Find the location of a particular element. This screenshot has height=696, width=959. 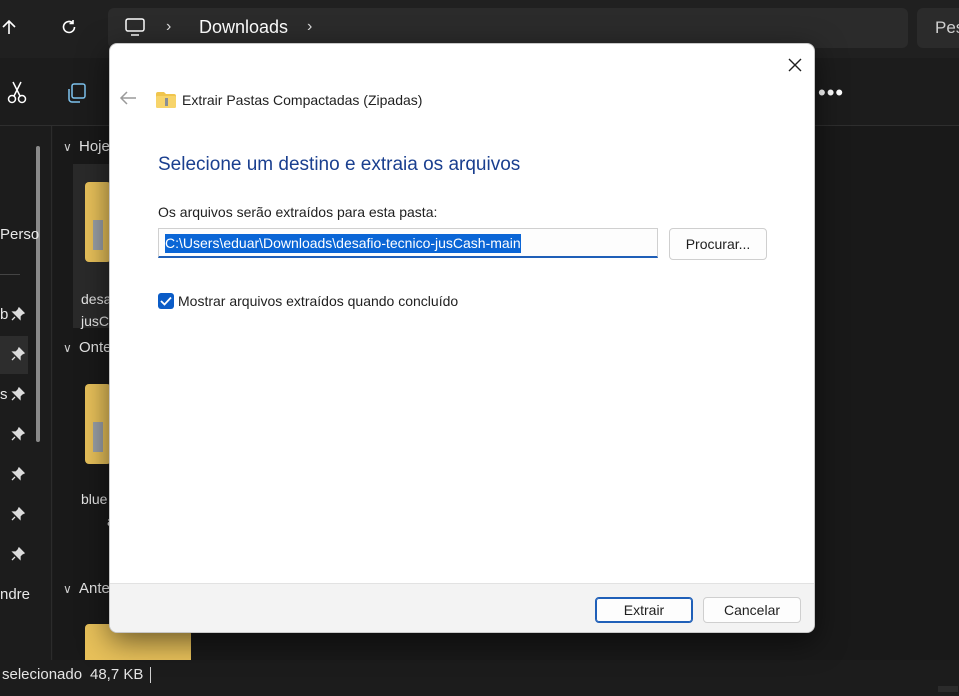

show-files-checkbox is located at coordinates (166, 301).